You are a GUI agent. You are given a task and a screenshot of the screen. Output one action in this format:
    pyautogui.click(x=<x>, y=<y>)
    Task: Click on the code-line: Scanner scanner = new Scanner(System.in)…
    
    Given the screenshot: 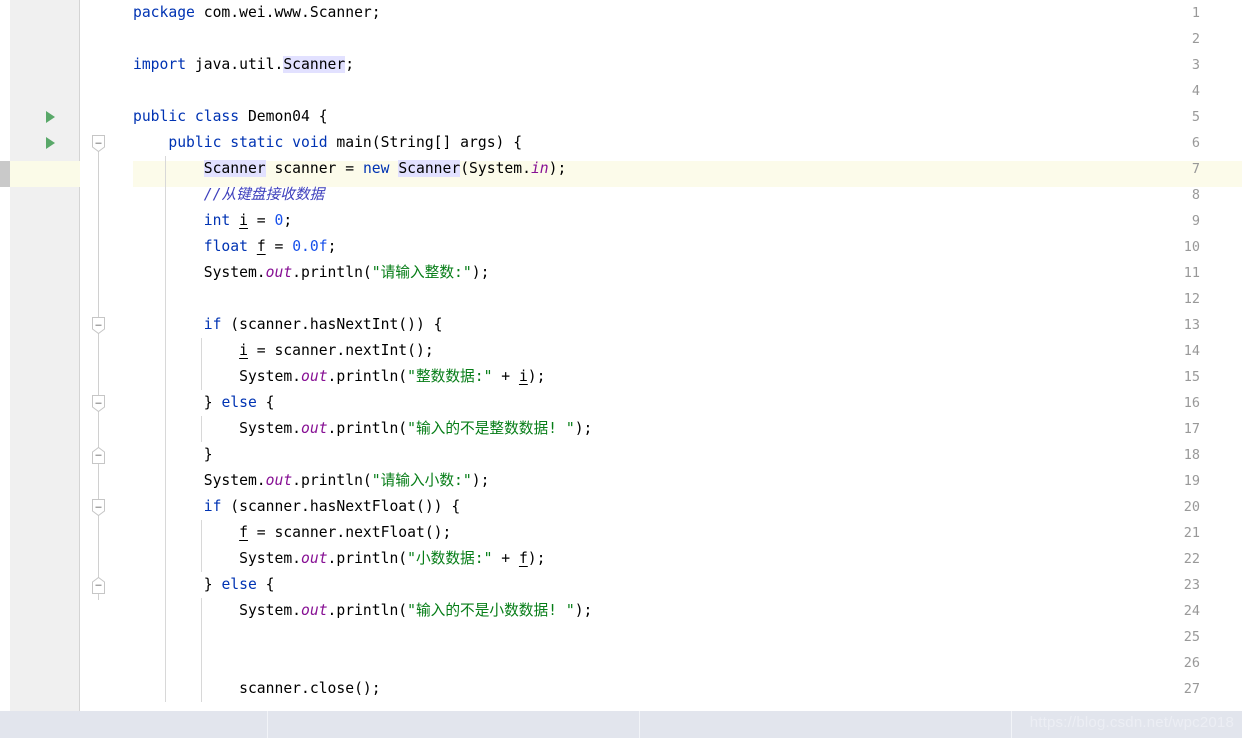 What is the action you would take?
    pyautogui.click(x=621, y=169)
    